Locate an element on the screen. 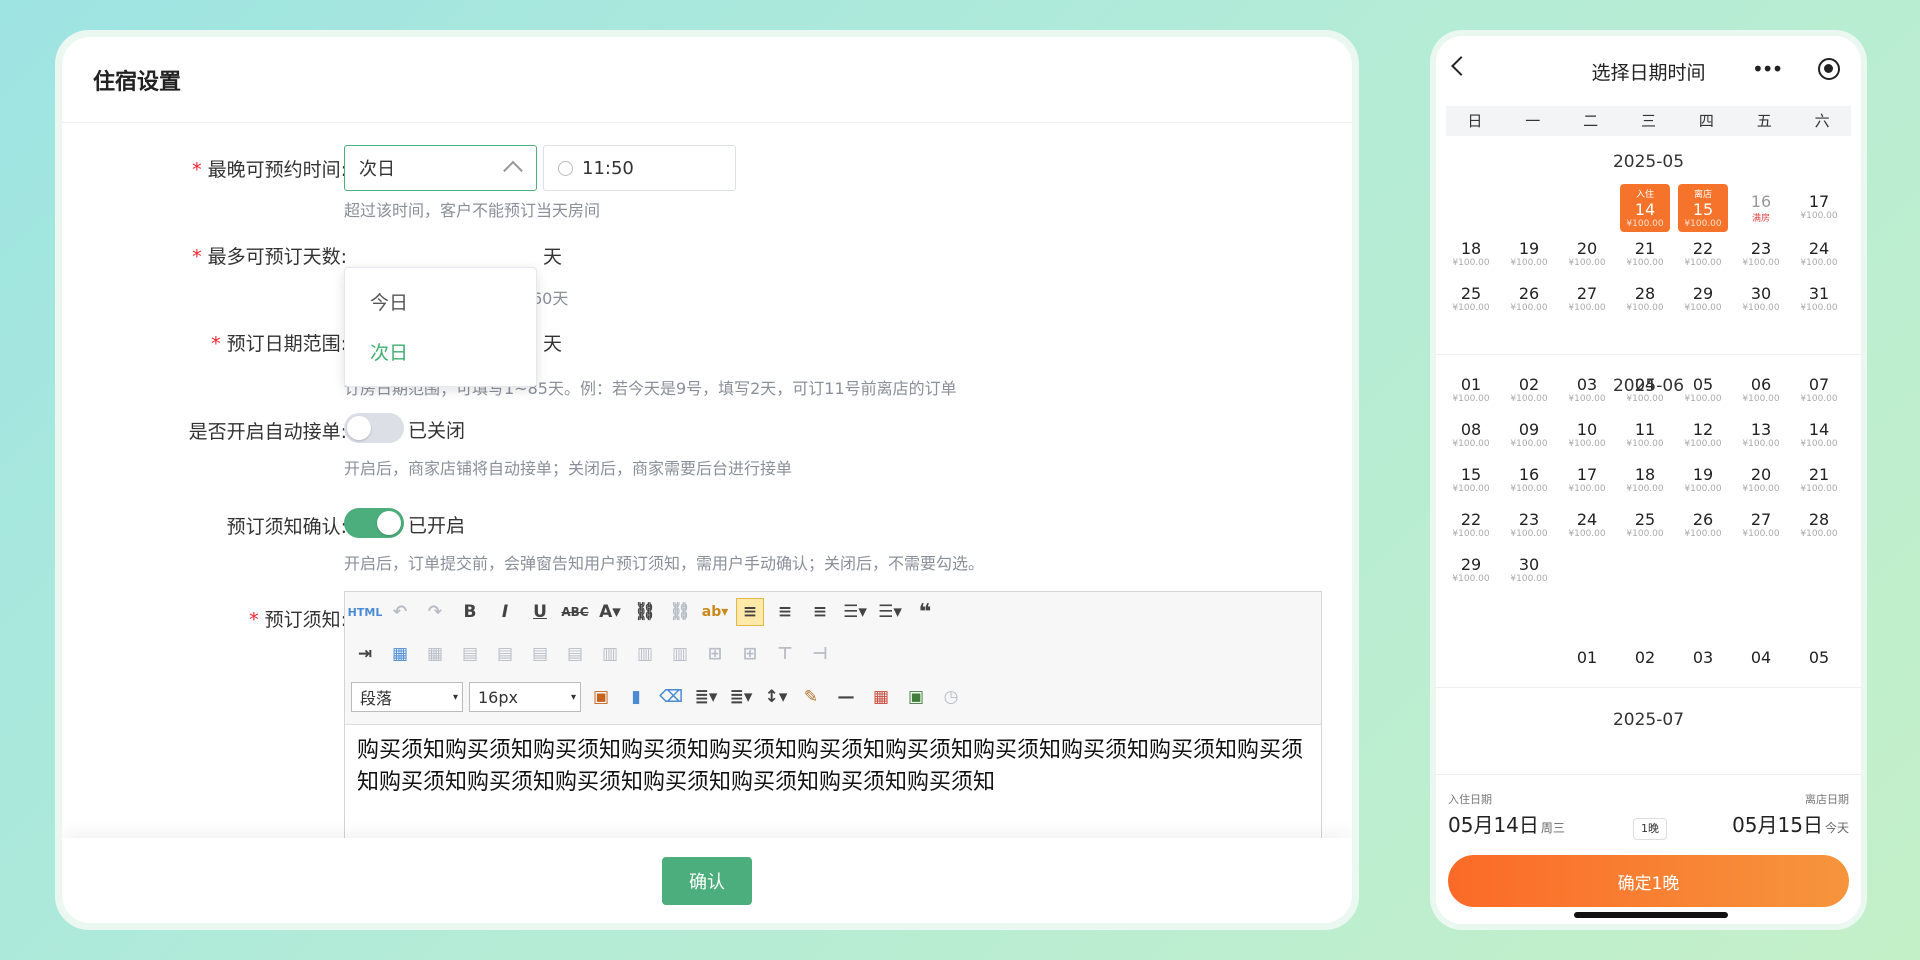 The width and height of the screenshot is (1920, 960). confirm-nights-button: 确定1晚 is located at coordinates (1648, 881).